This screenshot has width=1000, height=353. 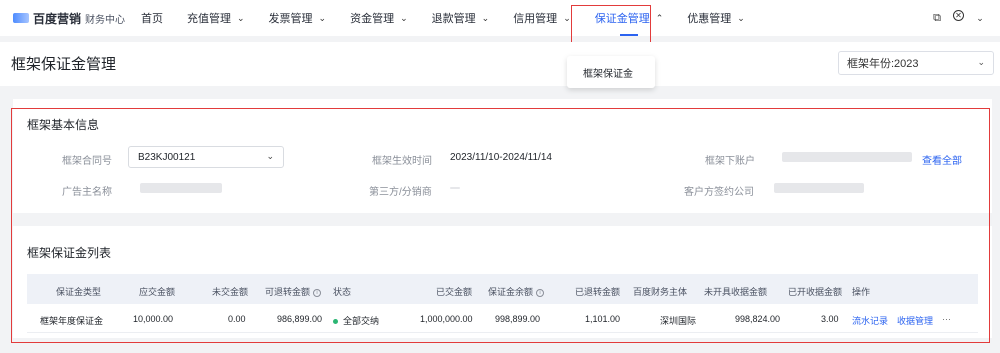 I want to click on cell-unreceipted: 998,824.00, so click(x=758, y=319).